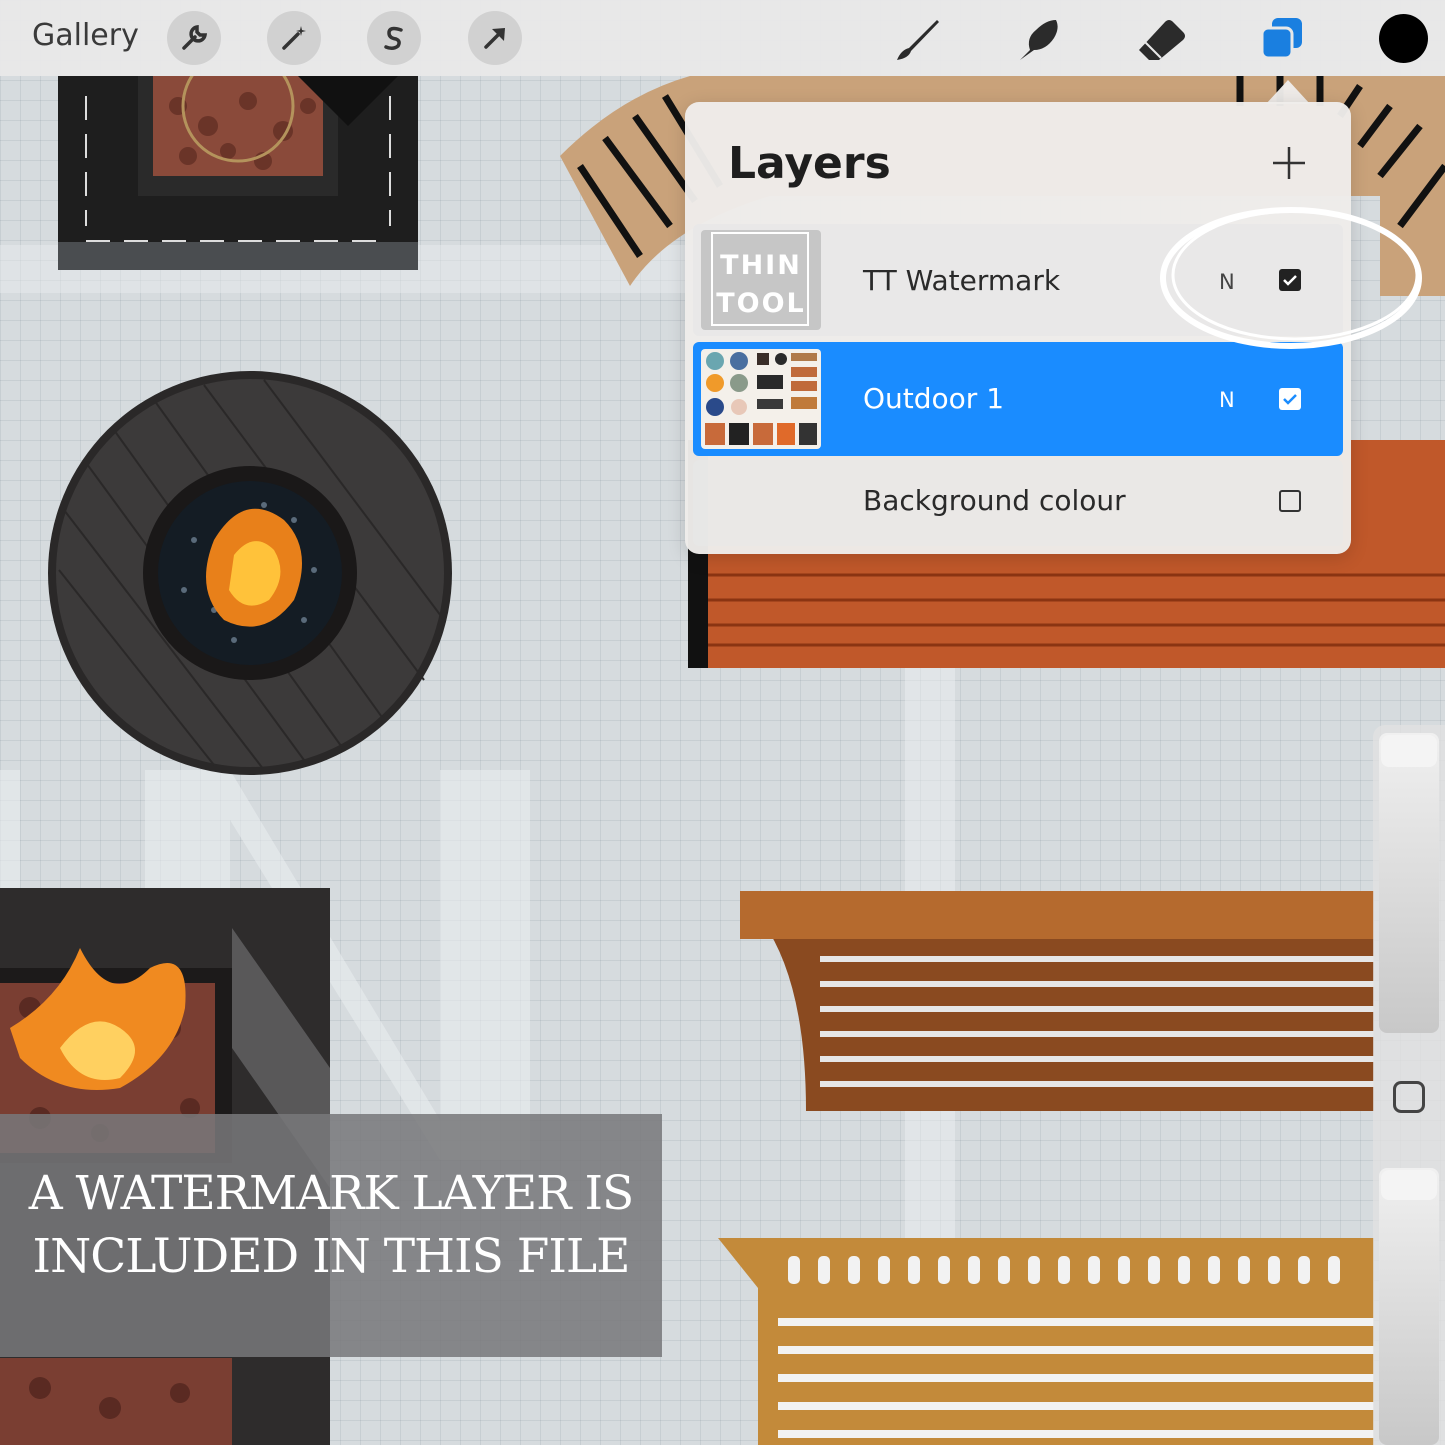 The height and width of the screenshot is (1445, 1445). What do you see at coordinates (1282, 40) in the screenshot?
I see `layers-icon` at bounding box center [1282, 40].